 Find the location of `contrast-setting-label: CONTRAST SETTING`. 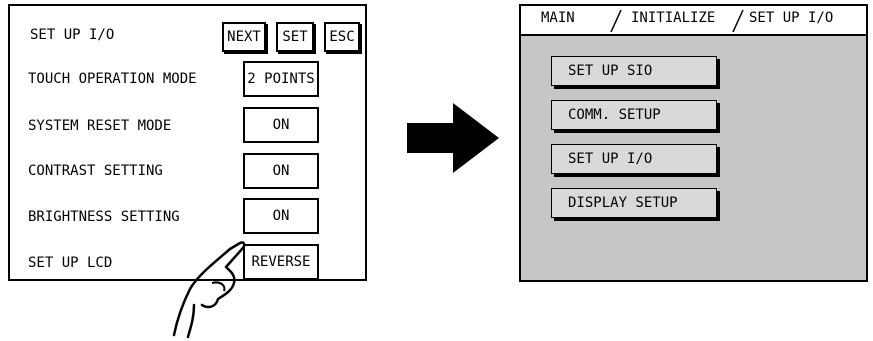

contrast-setting-label: CONTRAST SETTING is located at coordinates (95, 171).